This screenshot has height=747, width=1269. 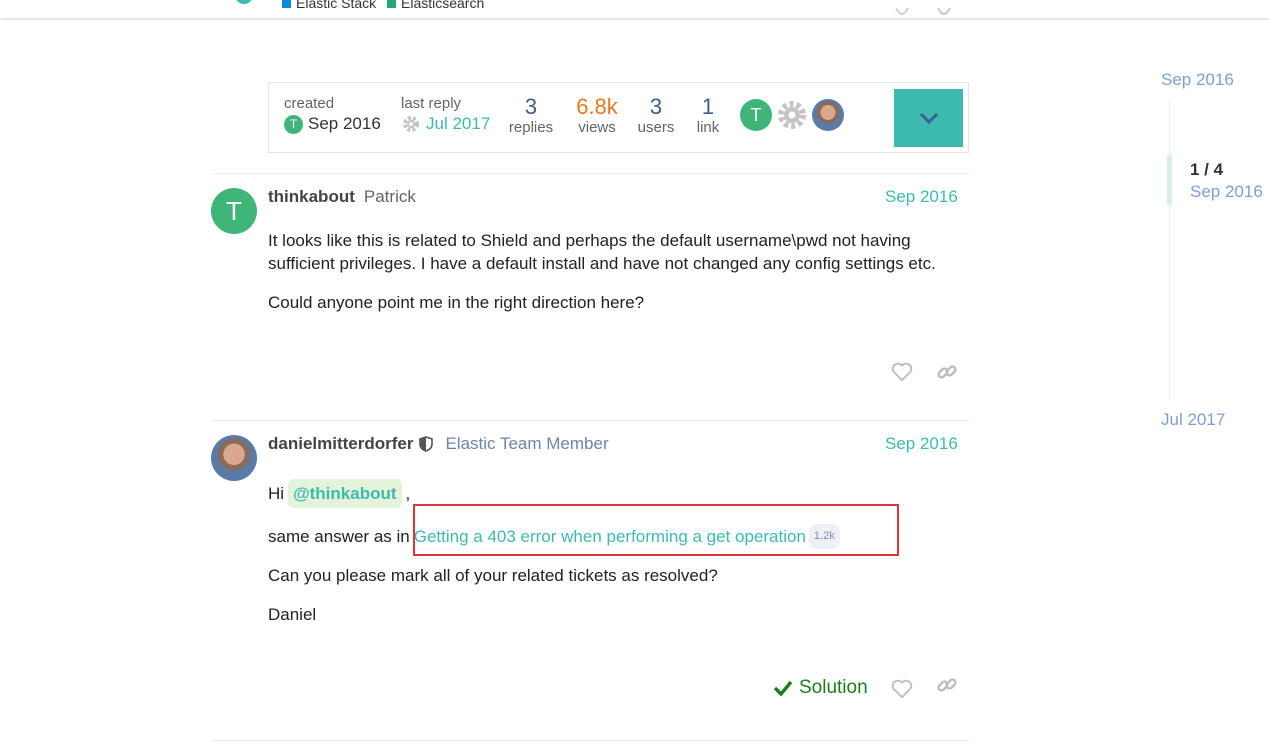 What do you see at coordinates (531, 106) in the screenshot?
I see `replies-count: 3` at bounding box center [531, 106].